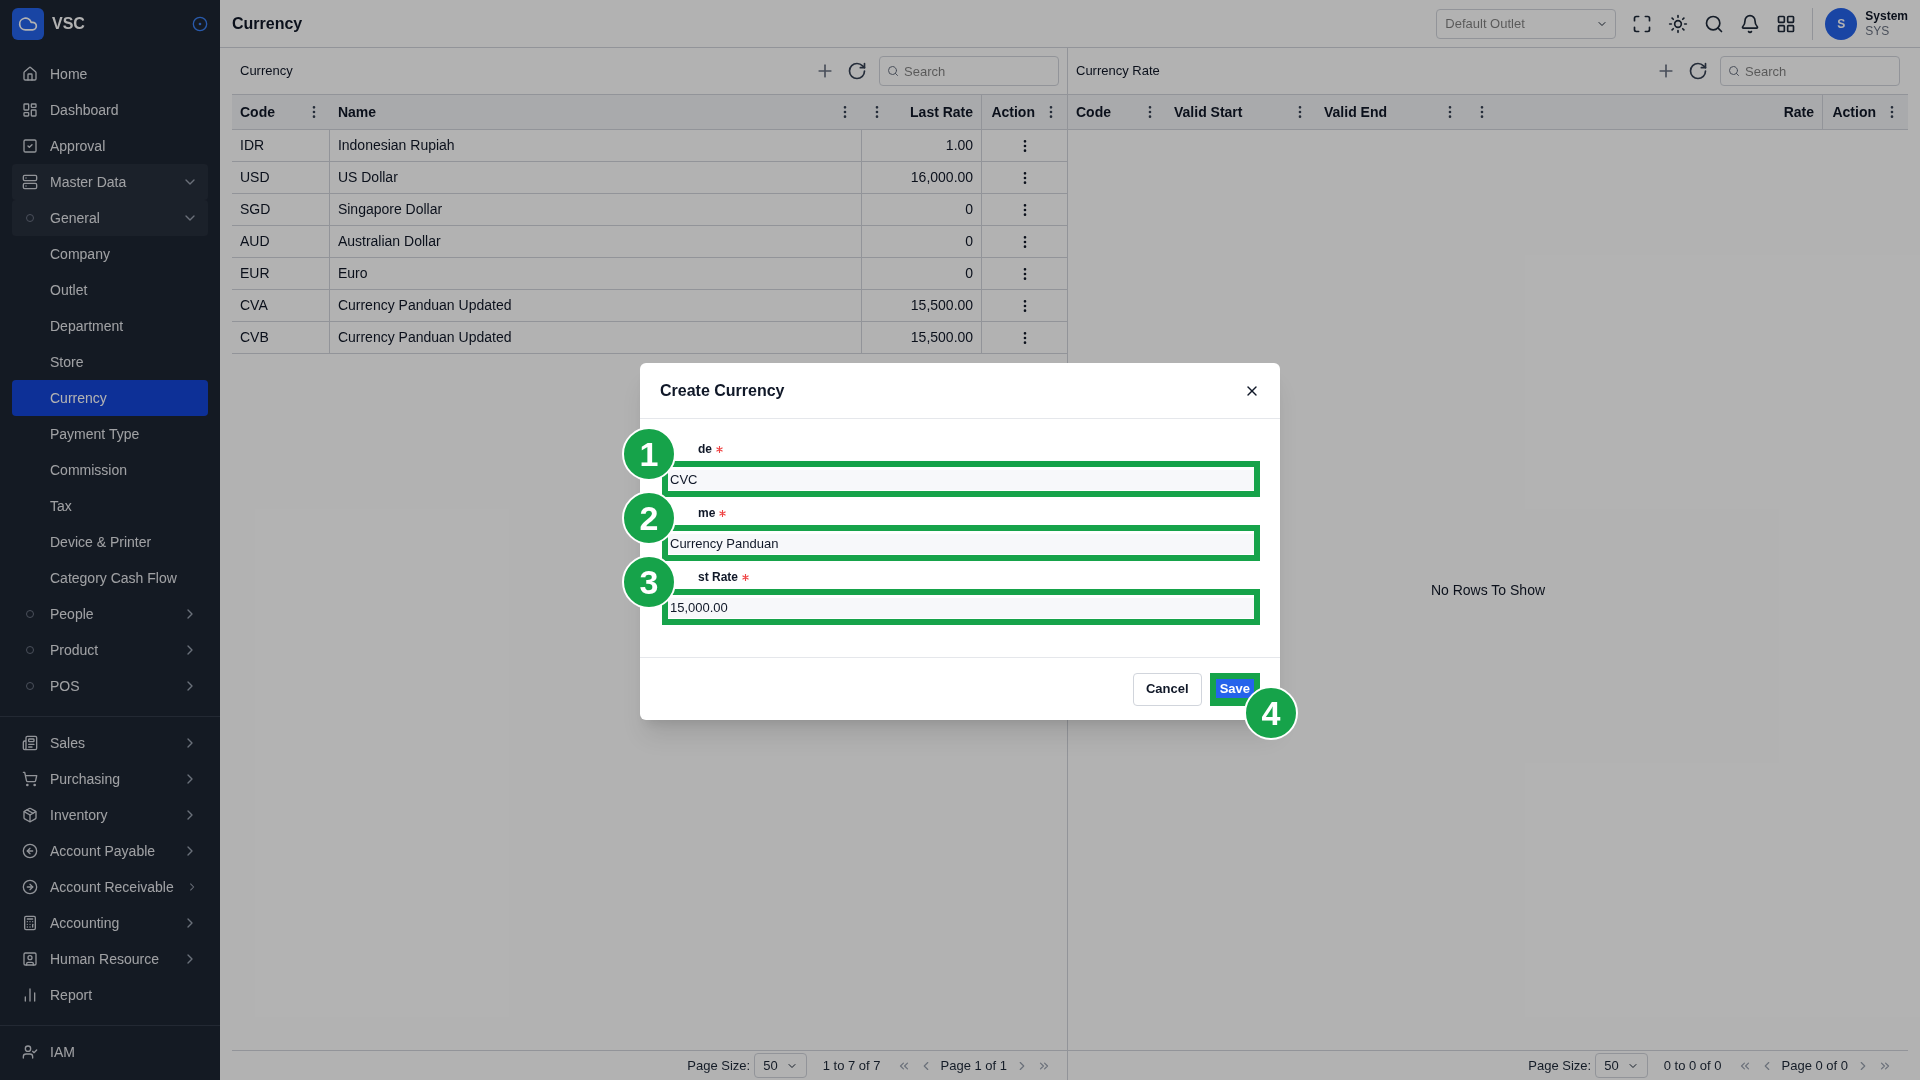 Image resolution: width=1920 pixels, height=1080 pixels. Describe the element at coordinates (110, 362) in the screenshot. I see `nav-item: Store` at that location.